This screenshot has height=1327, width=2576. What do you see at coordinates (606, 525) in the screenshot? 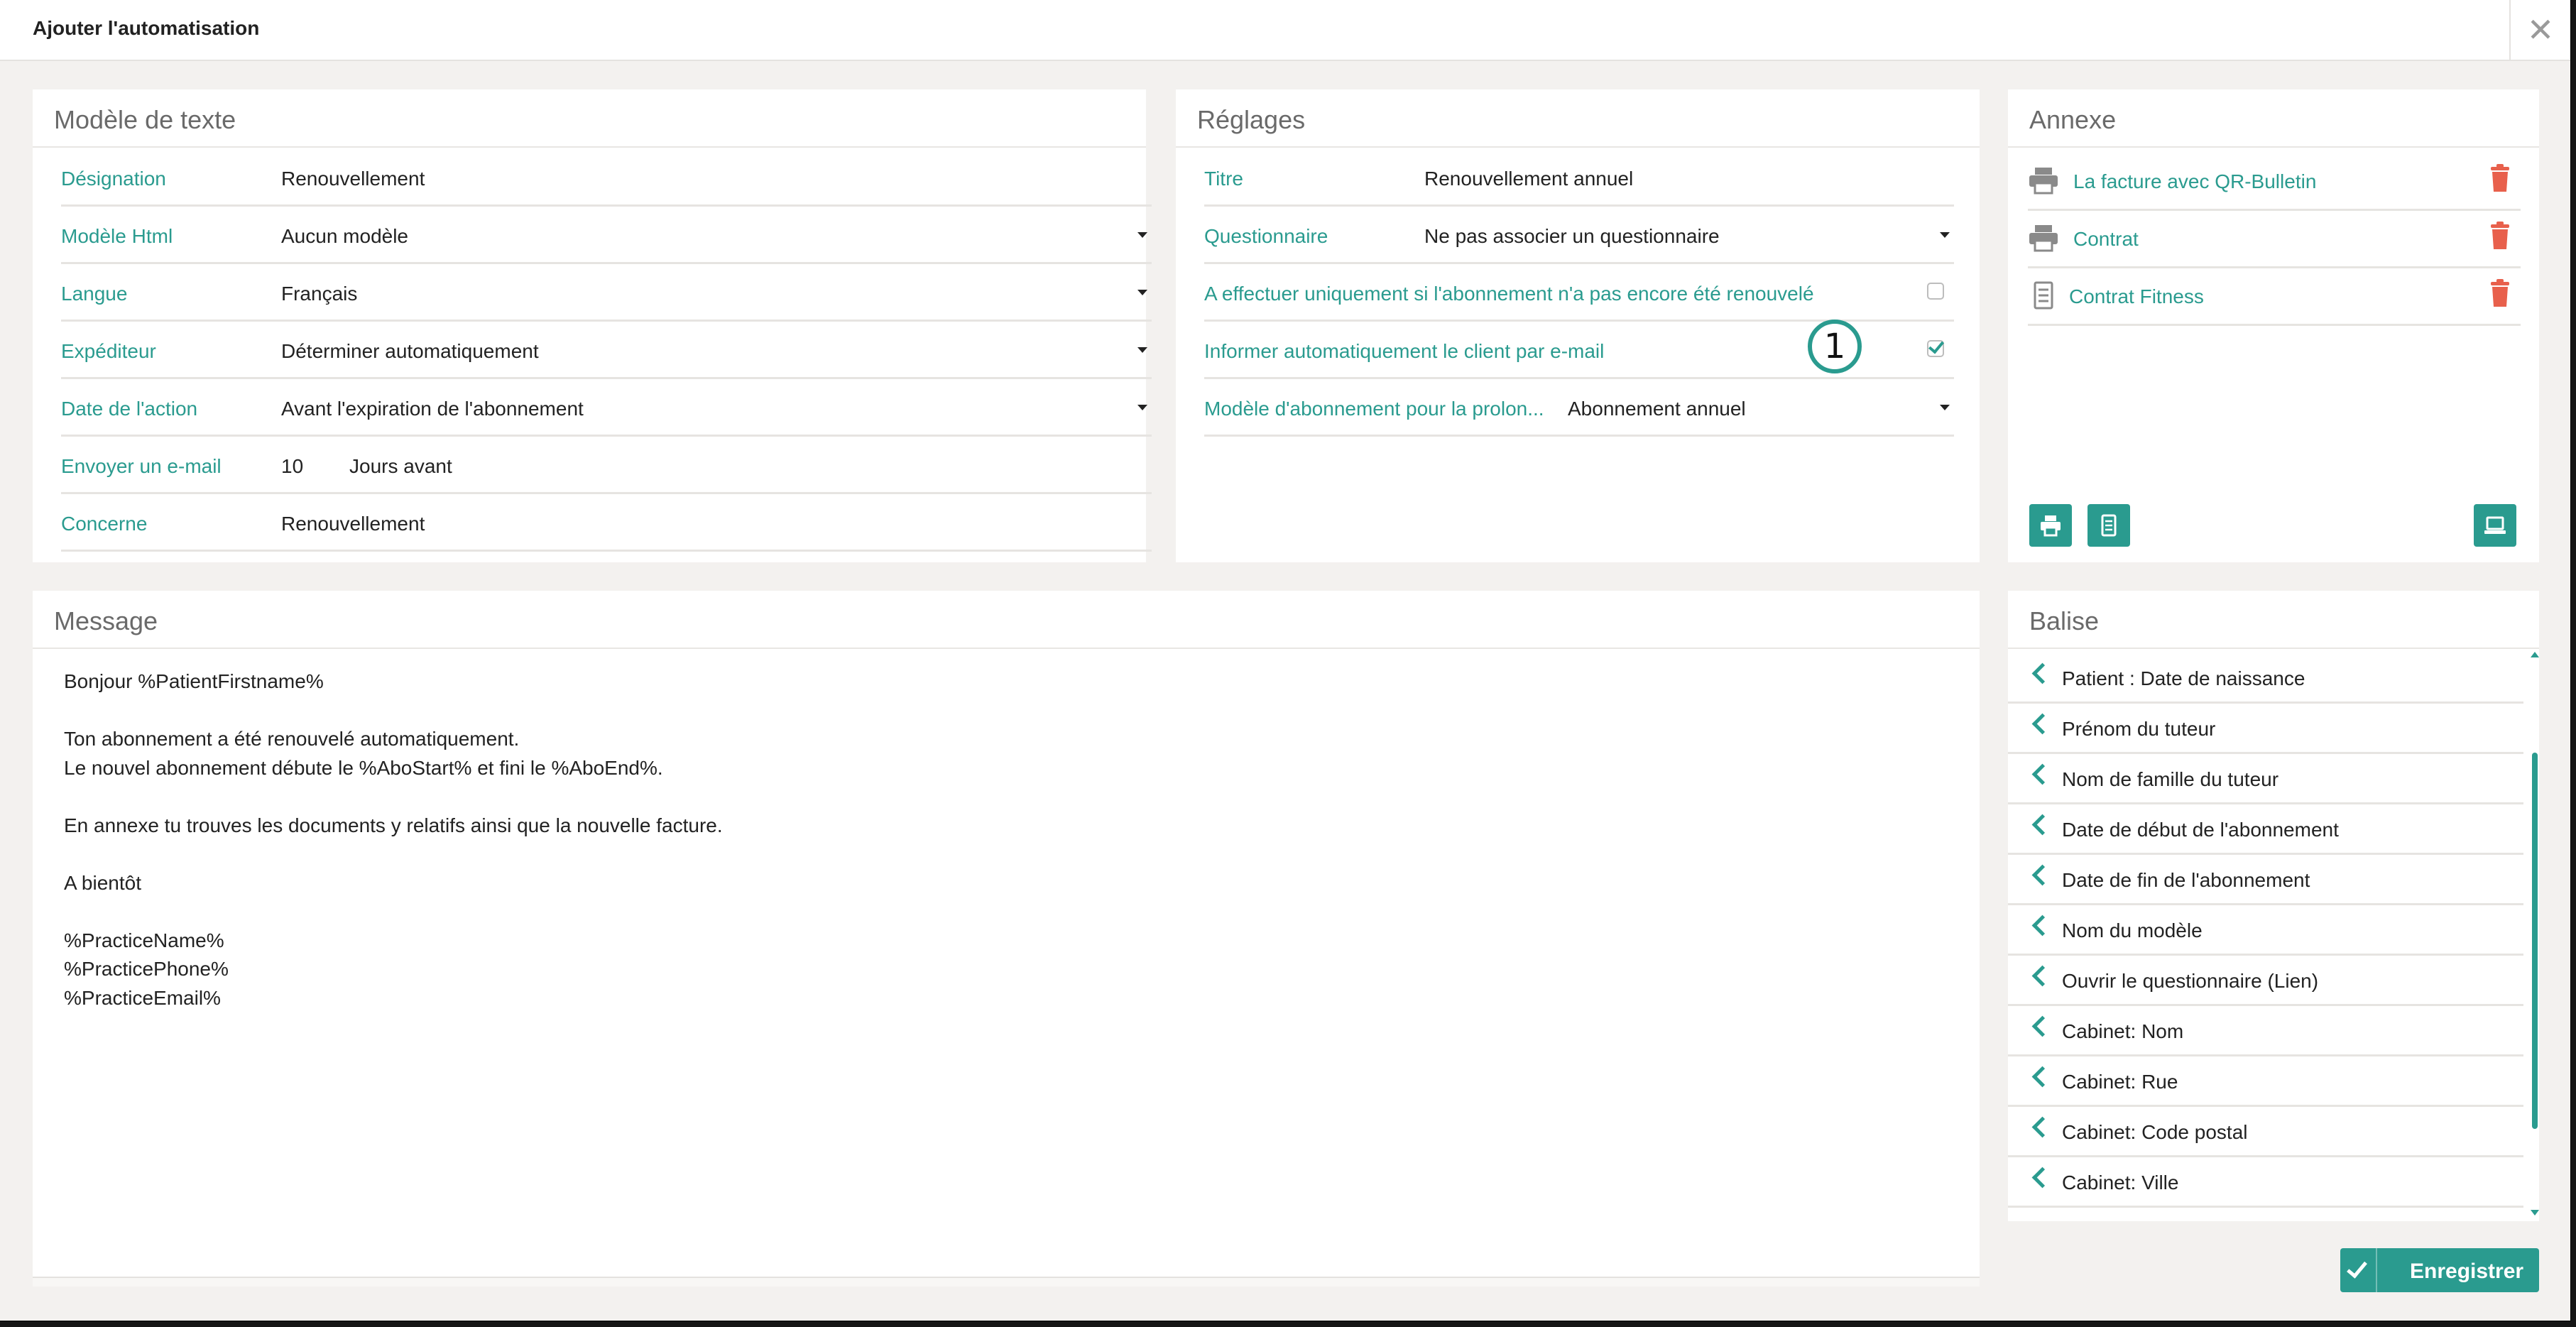
I see `subject-row: Concerne Renouvellement` at bounding box center [606, 525].